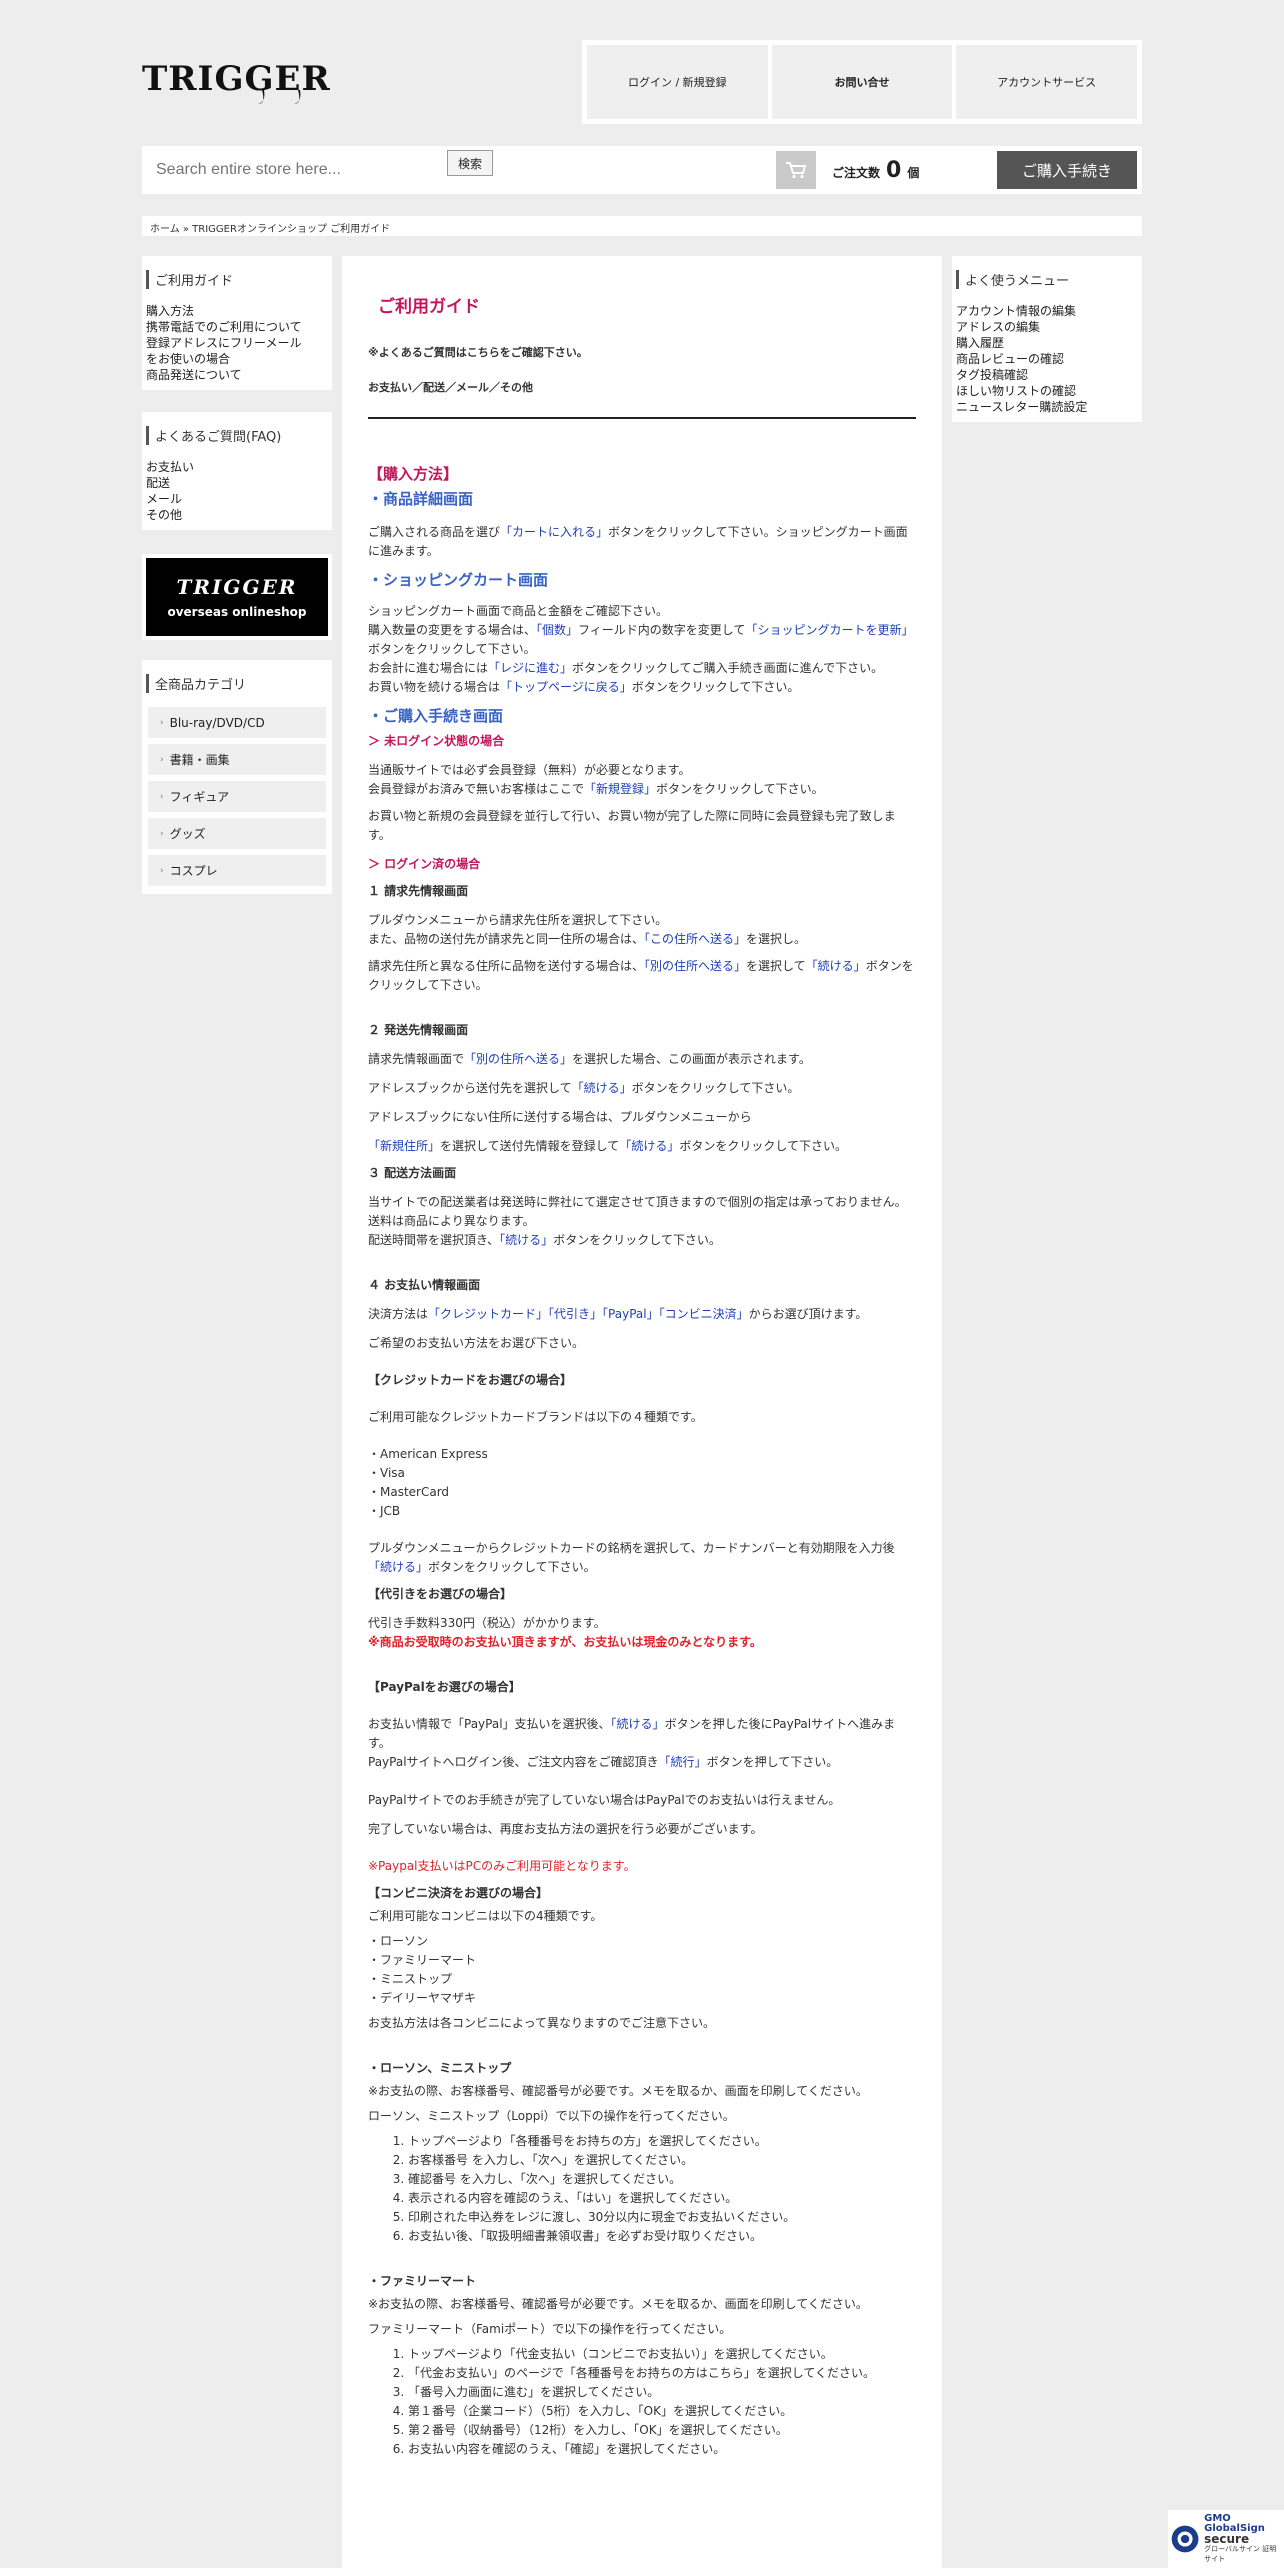  What do you see at coordinates (642, 418) in the screenshot?
I see `divider` at bounding box center [642, 418].